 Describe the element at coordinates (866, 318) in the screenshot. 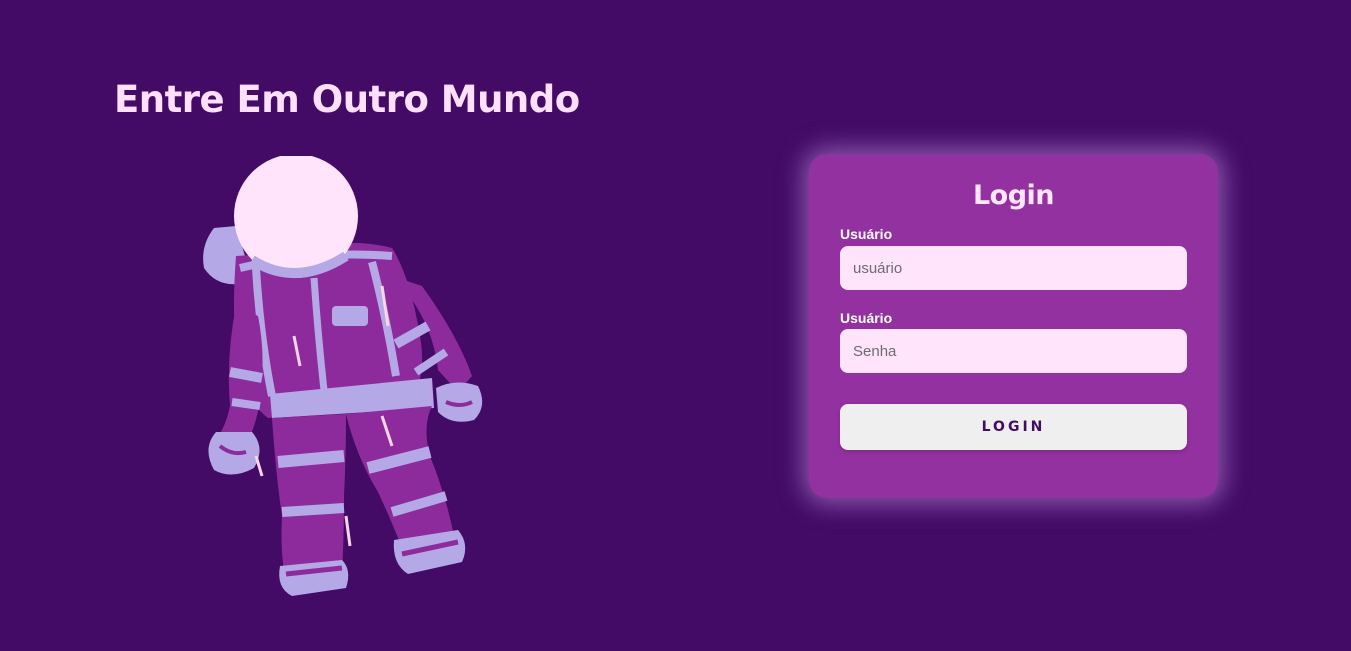

I see `password-label: Usuário` at that location.